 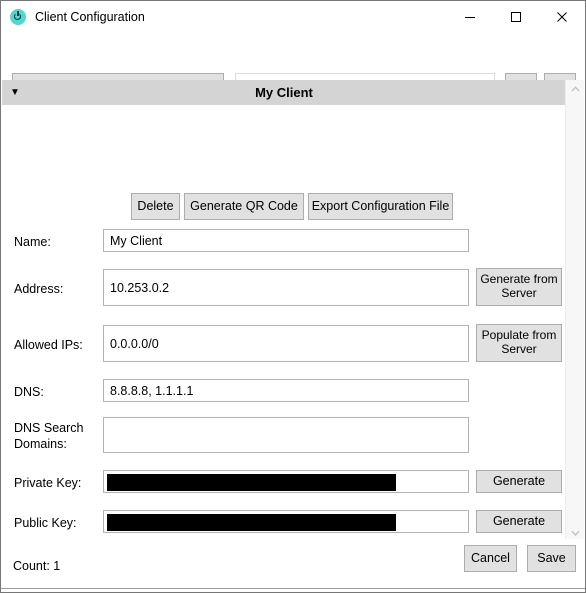 I want to click on public-key-input, so click(x=286, y=521).